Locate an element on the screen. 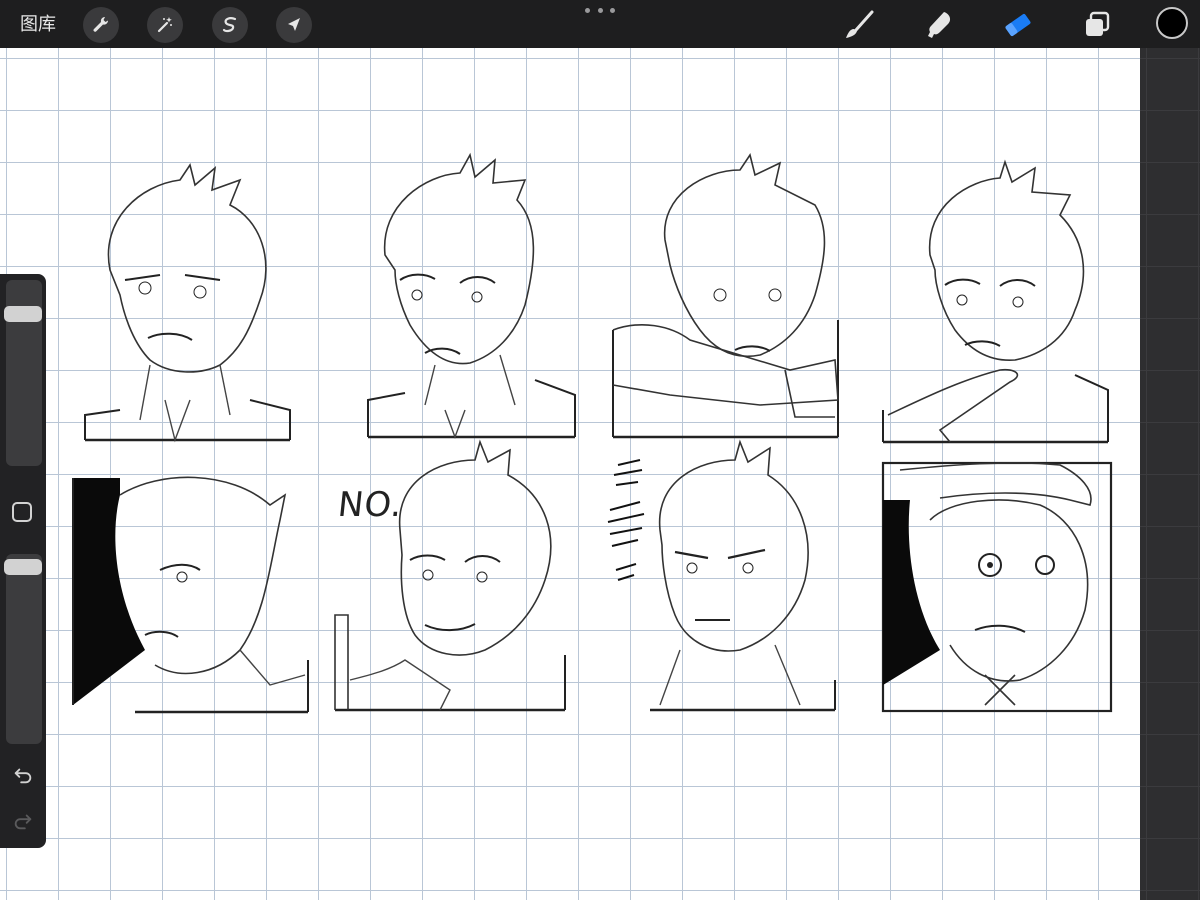  color-picker-button is located at coordinates (1172, 23).